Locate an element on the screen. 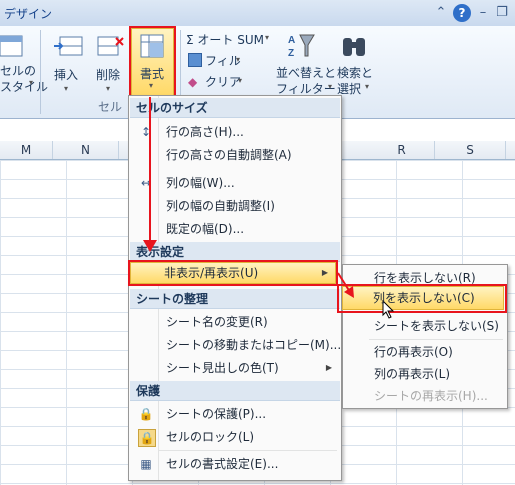 The image size is (515, 485). menu-item-rename-sheet: シート名の変更(R) is located at coordinates (235, 322).